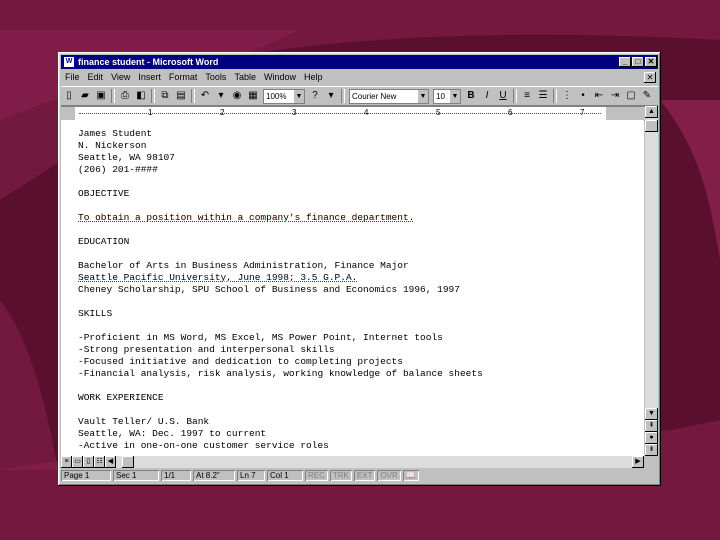 This screenshot has width=720, height=540. Describe the element at coordinates (651, 62) in the screenshot. I see `close-button: ✕` at that location.